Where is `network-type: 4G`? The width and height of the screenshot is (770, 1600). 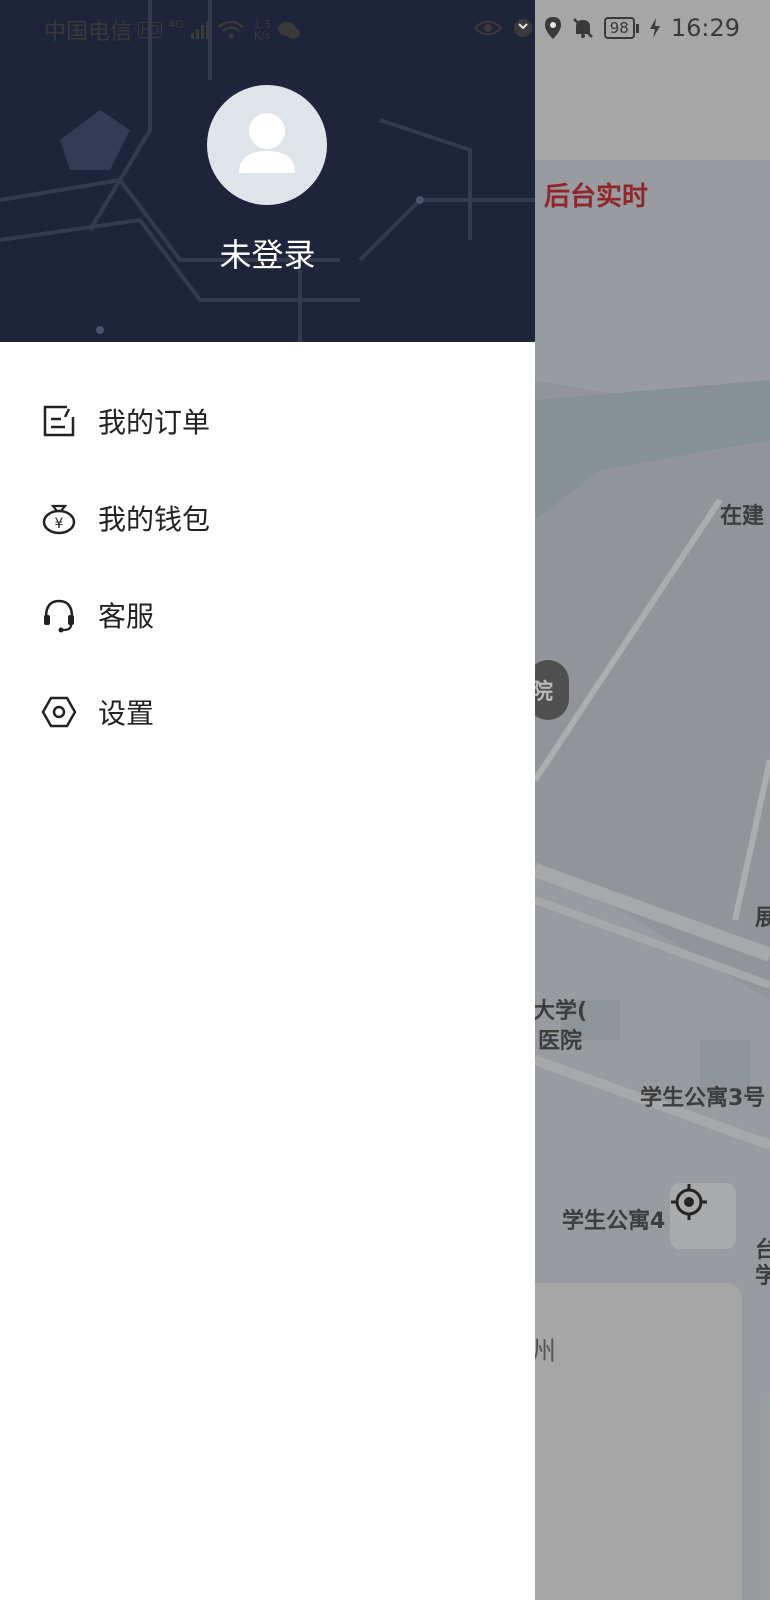 network-type: 4G is located at coordinates (176, 24).